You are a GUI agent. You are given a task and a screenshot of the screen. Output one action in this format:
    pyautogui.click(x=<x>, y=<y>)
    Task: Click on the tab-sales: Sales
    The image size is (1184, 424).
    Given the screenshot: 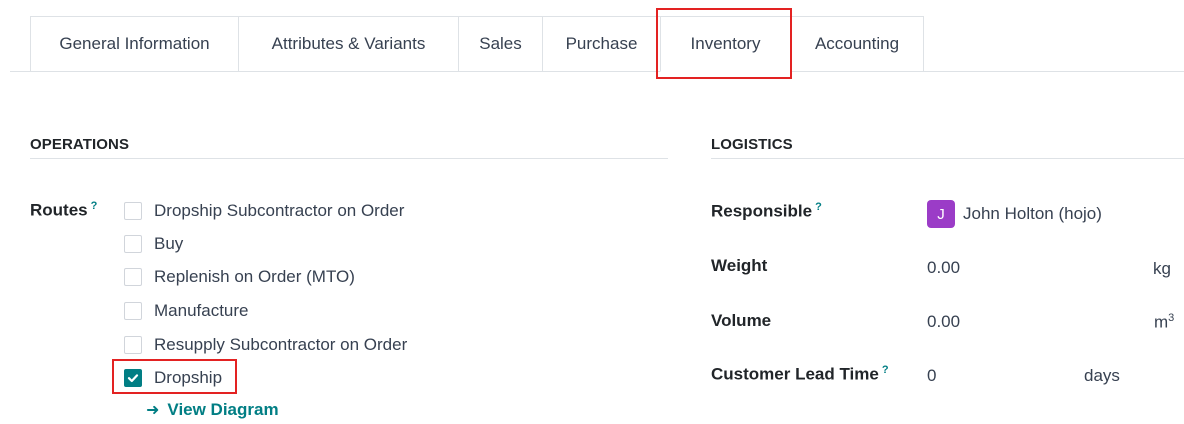 What is the action you would take?
    pyautogui.click(x=500, y=44)
    